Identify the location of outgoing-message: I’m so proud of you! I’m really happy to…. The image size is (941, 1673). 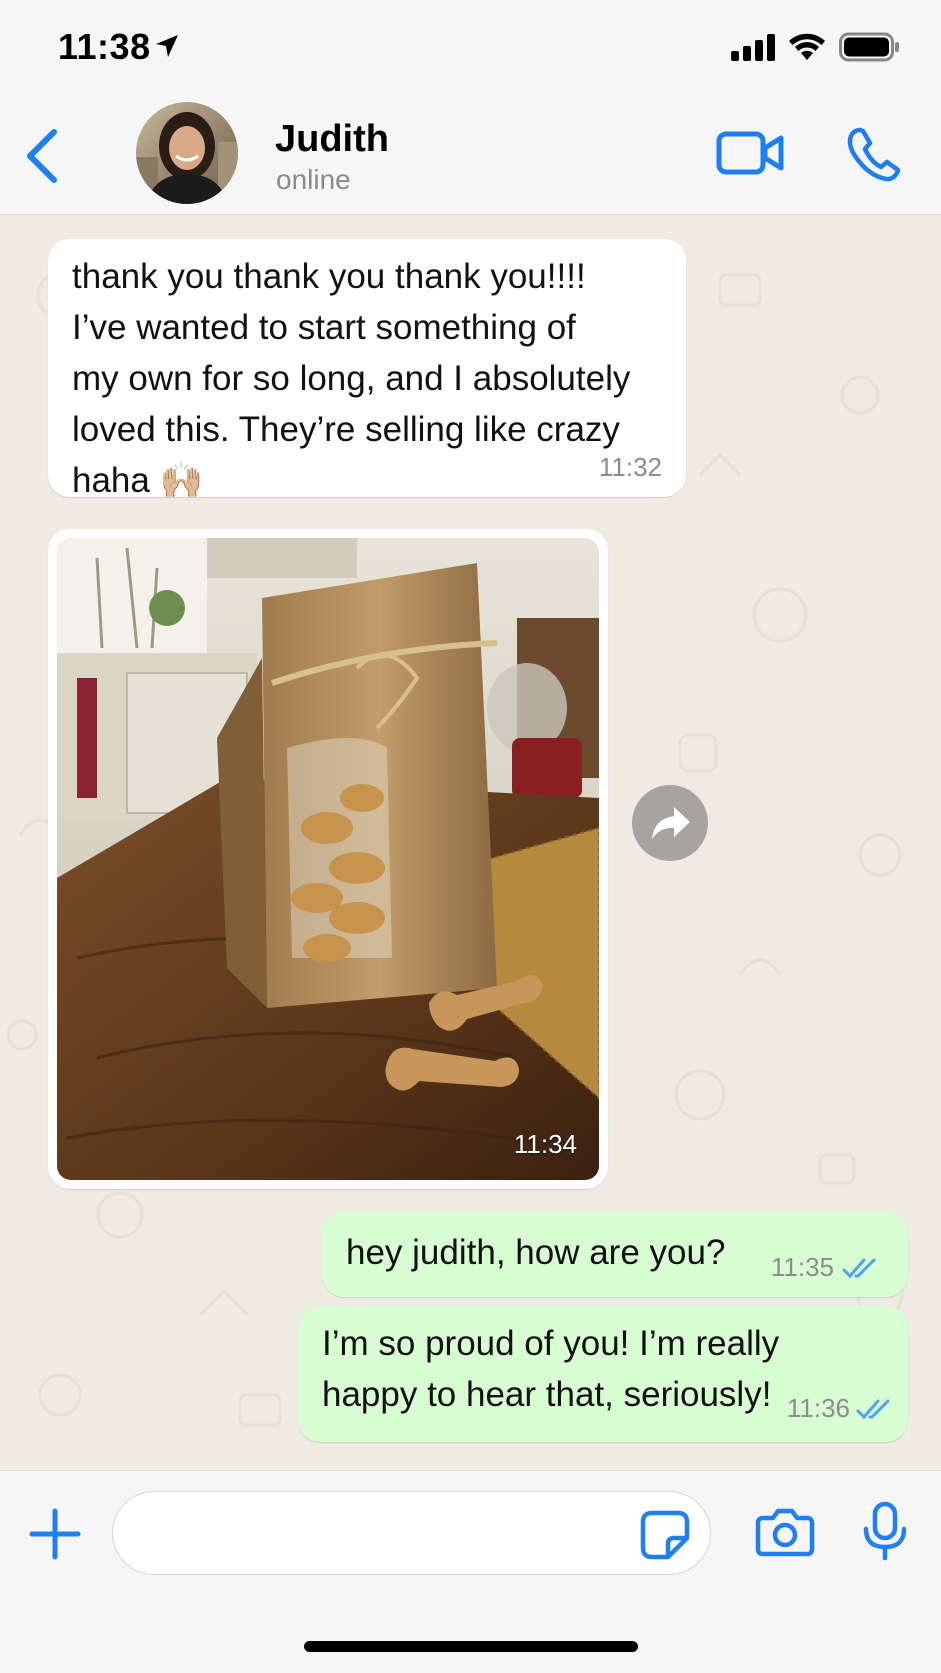
(603, 1374).